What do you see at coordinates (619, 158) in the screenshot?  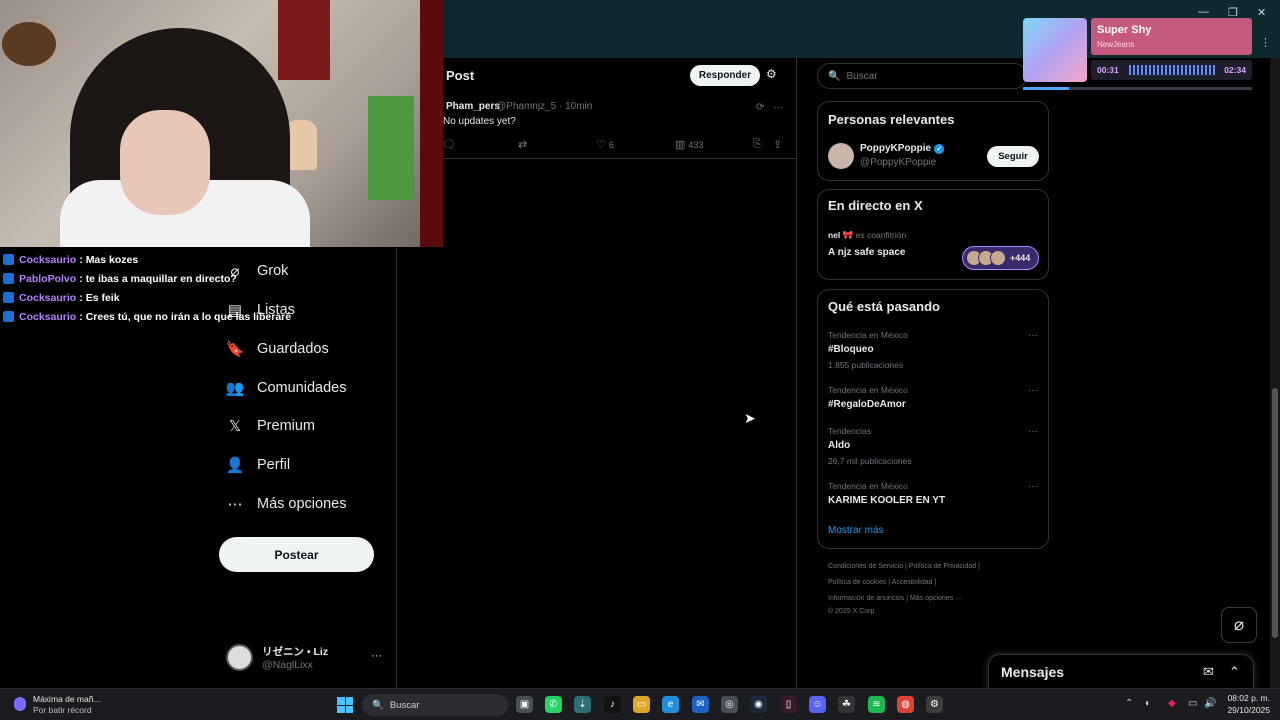 I see `tweet-divider` at bounding box center [619, 158].